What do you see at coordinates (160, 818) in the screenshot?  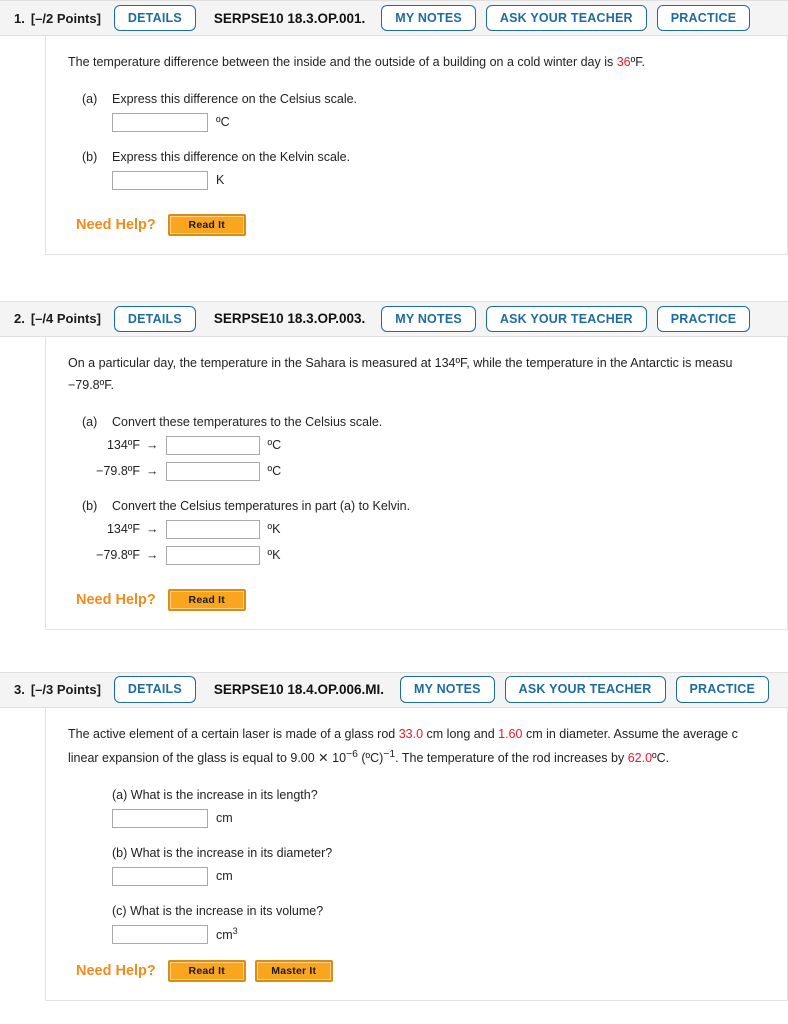 I see `answer-input-3a` at bounding box center [160, 818].